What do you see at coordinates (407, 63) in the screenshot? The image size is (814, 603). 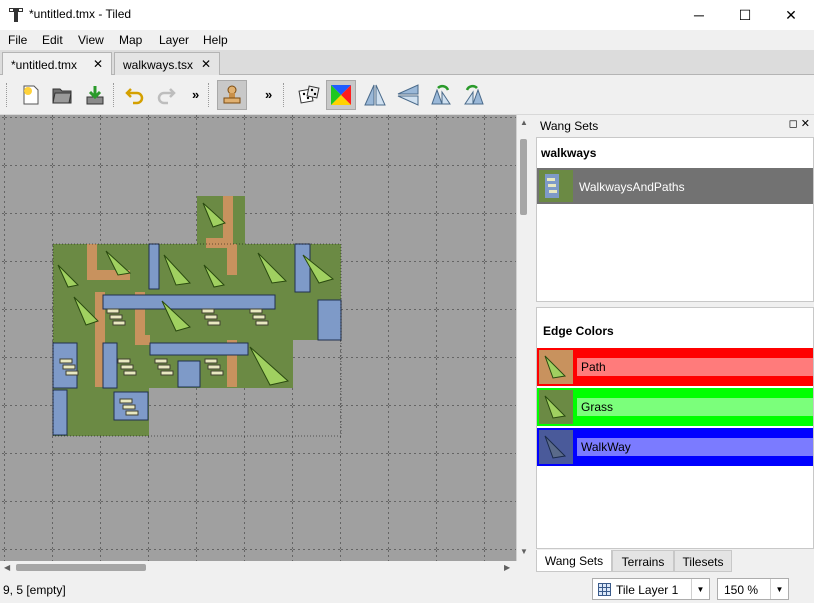 I see `document-tabs: *untitled.tmx ✕ walkways.tsx ✕` at bounding box center [407, 63].